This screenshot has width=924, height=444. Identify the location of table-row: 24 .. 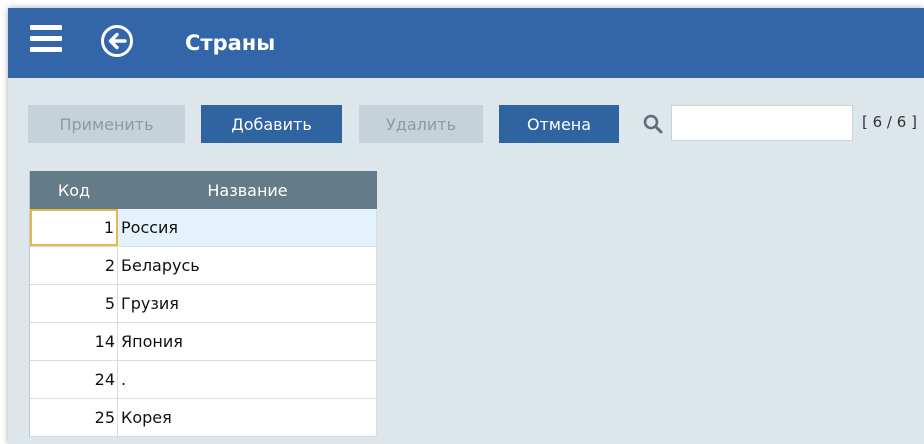
(203, 380).